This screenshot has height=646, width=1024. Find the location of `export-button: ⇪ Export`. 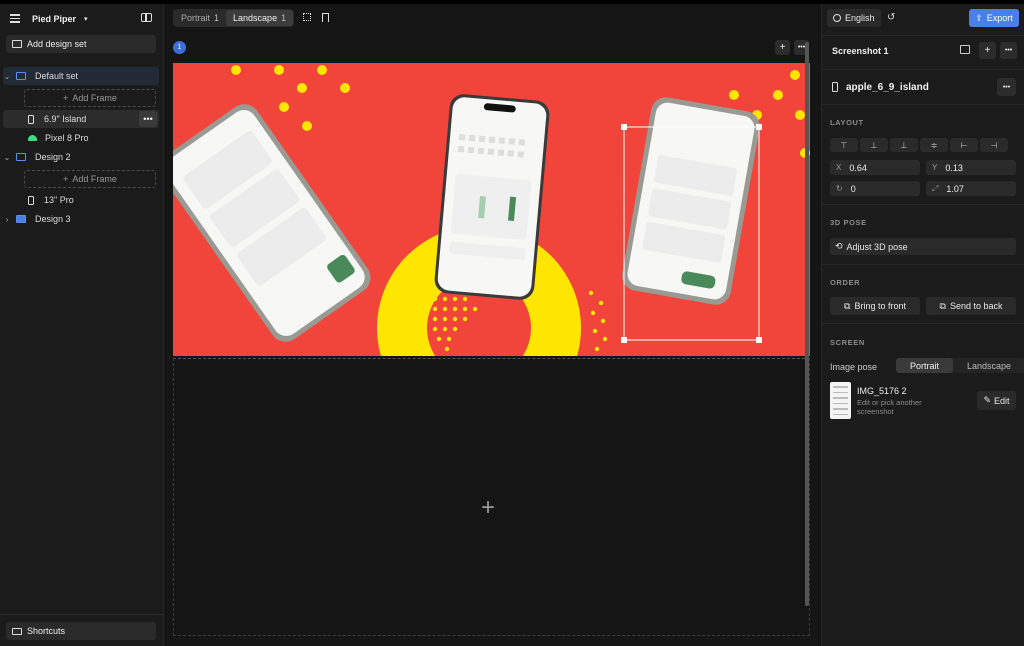

export-button: ⇪ Export is located at coordinates (994, 18).